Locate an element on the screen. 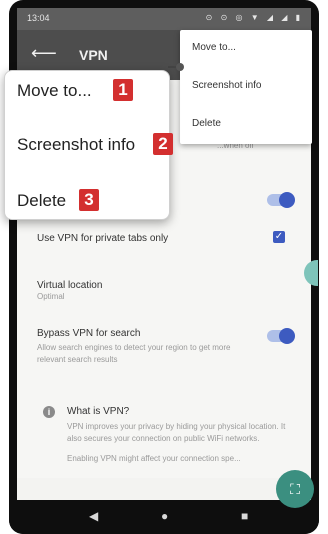 The width and height of the screenshot is (328, 534). callout-badge-2: 2 is located at coordinates (163, 144).